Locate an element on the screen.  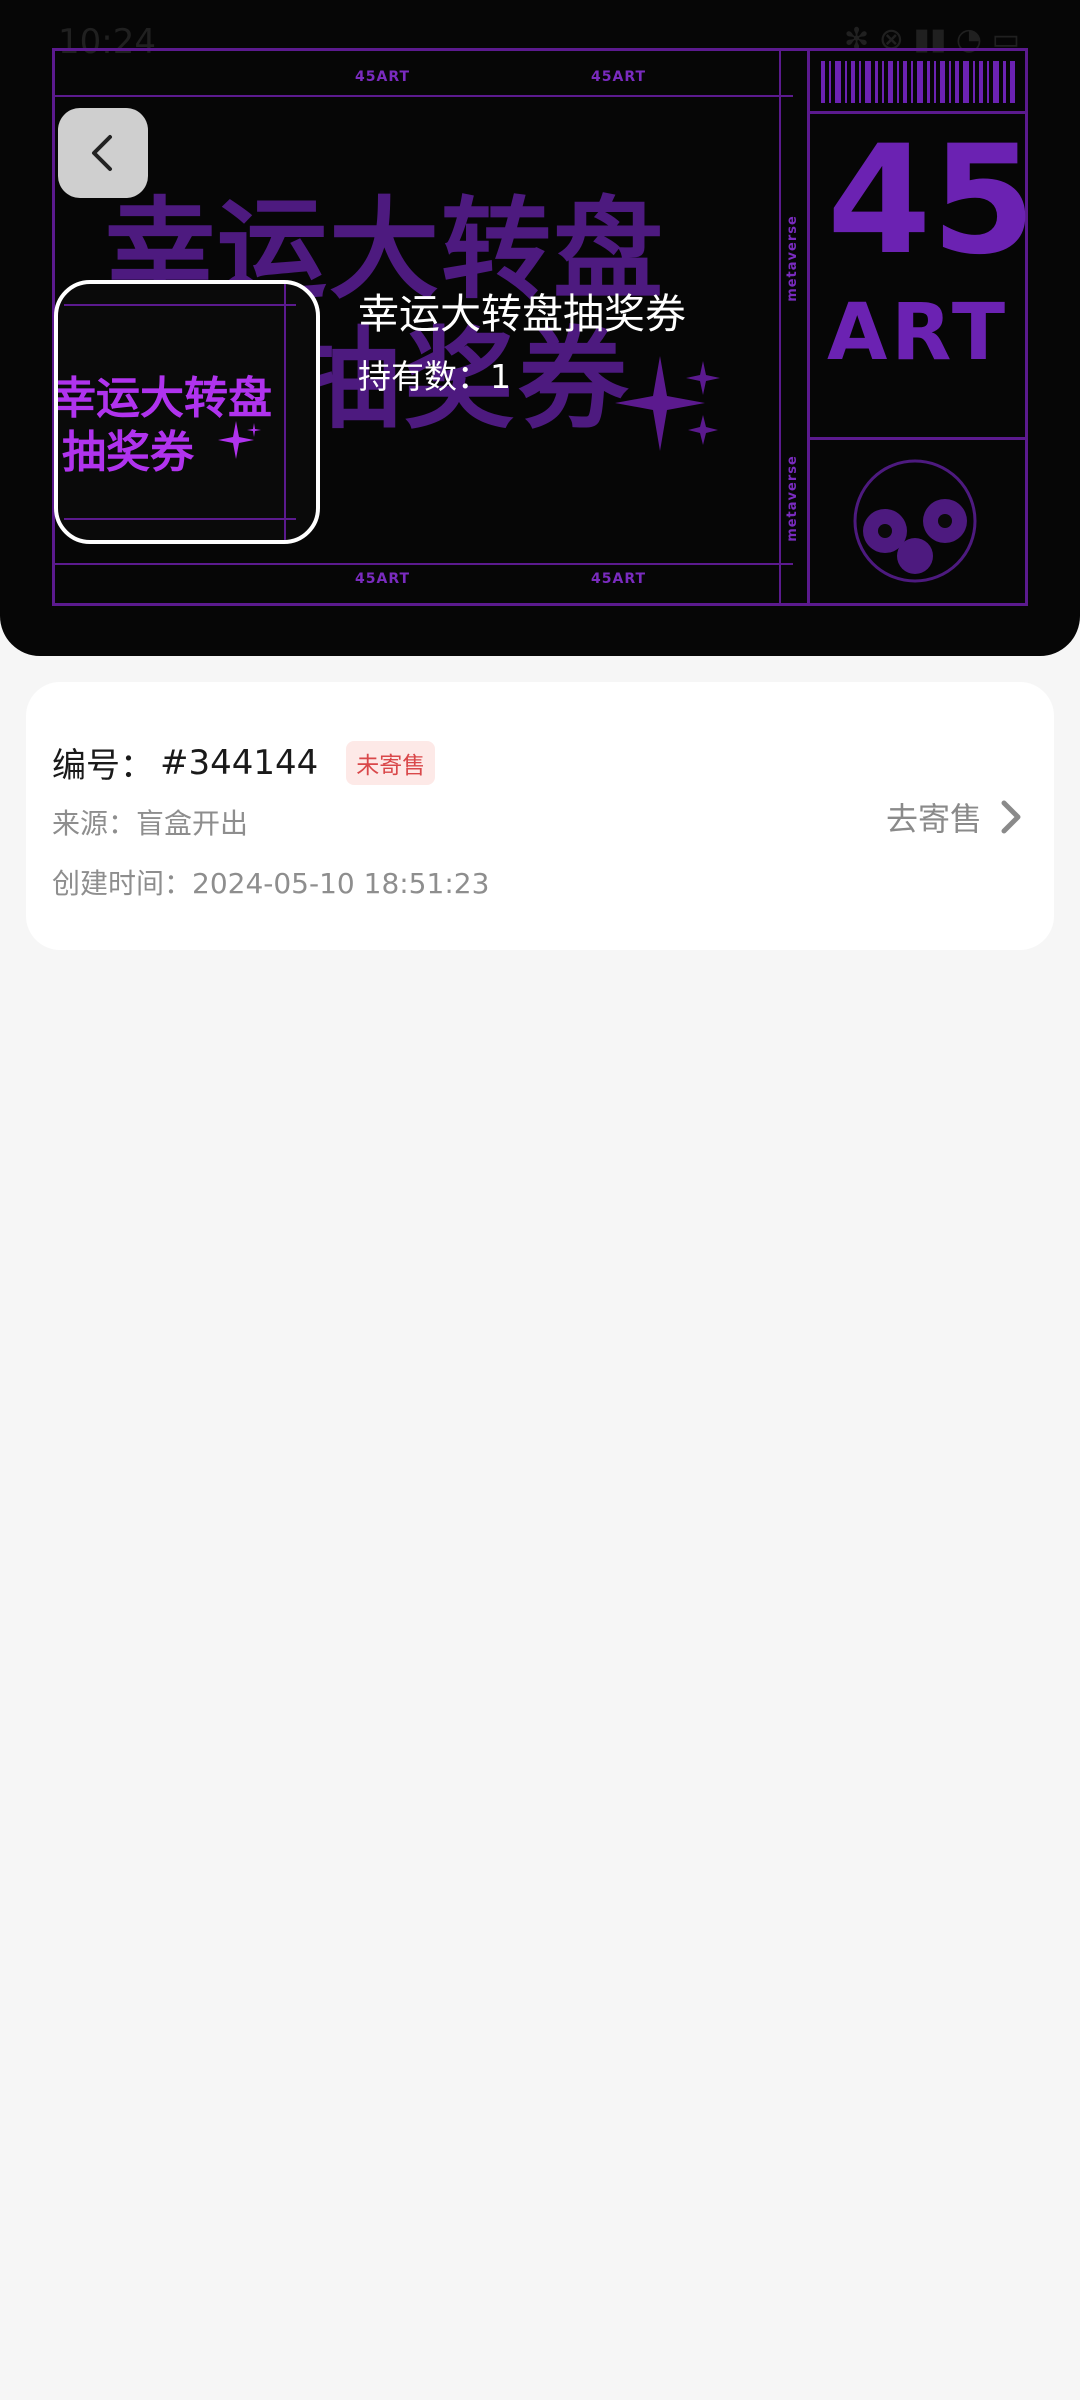
barcode-graphic is located at coordinates (918, 82).